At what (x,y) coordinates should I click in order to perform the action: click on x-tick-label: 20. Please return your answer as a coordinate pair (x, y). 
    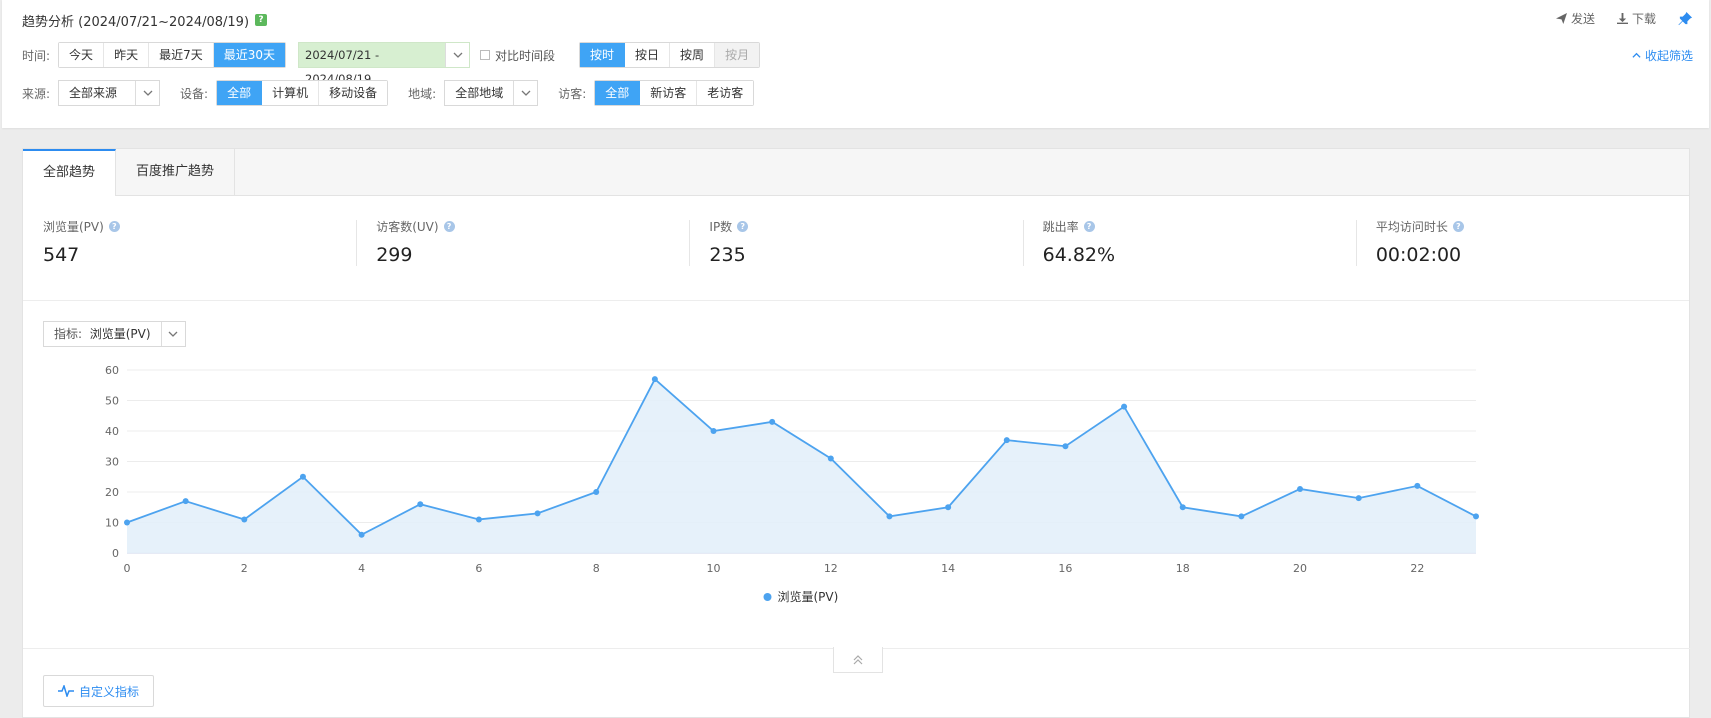
    Looking at the image, I should click on (1300, 568).